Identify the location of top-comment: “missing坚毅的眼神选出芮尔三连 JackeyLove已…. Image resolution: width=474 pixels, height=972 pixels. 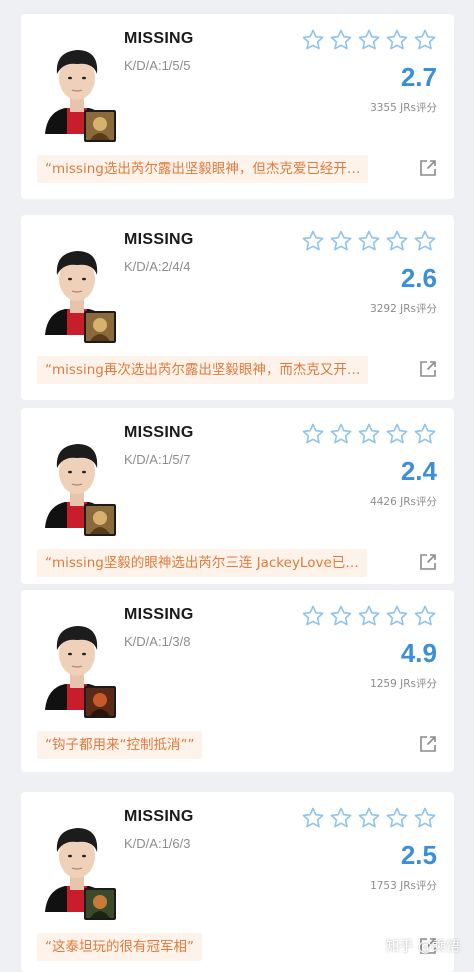
(202, 563).